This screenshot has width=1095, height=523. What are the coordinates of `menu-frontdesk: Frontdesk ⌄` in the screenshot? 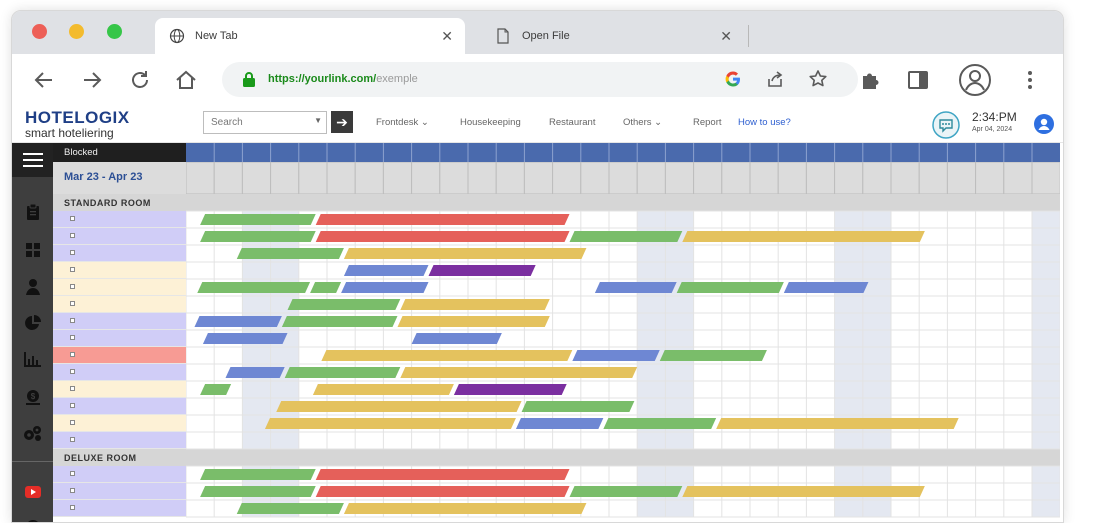 It's located at (402, 122).